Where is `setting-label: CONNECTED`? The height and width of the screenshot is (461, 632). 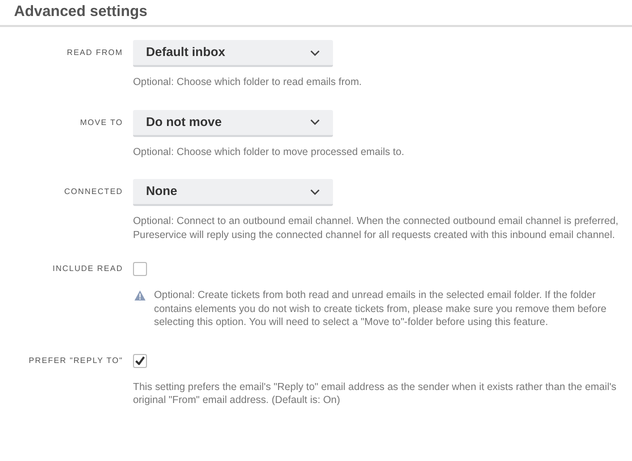 setting-label: CONNECTED is located at coordinates (93, 191).